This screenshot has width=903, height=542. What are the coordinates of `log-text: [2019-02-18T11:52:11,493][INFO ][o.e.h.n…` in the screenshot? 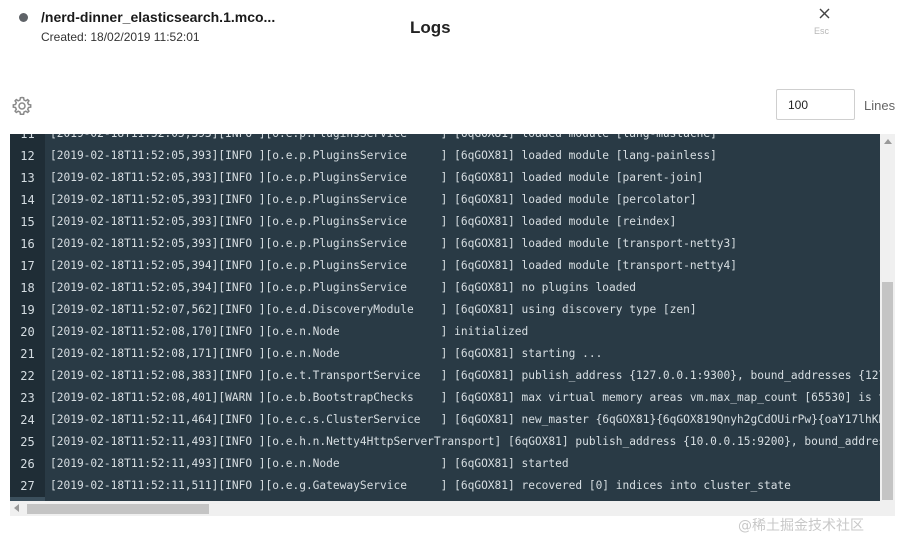 It's located at (472, 441).